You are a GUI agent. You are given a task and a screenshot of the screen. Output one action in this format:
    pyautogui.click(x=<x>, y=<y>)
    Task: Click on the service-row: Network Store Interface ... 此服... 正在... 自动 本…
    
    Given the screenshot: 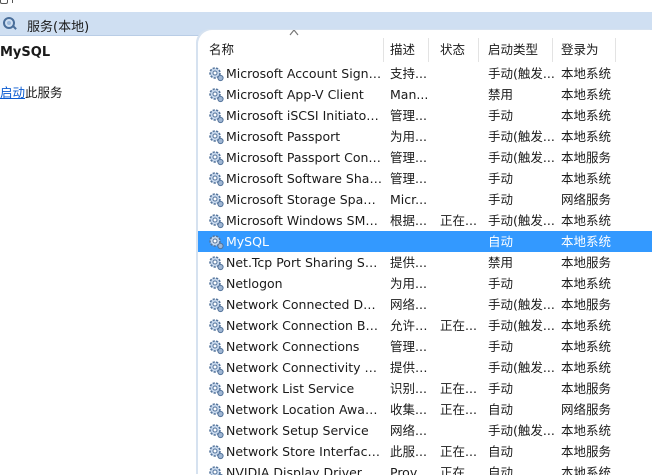 What is the action you would take?
    pyautogui.click(x=425, y=451)
    